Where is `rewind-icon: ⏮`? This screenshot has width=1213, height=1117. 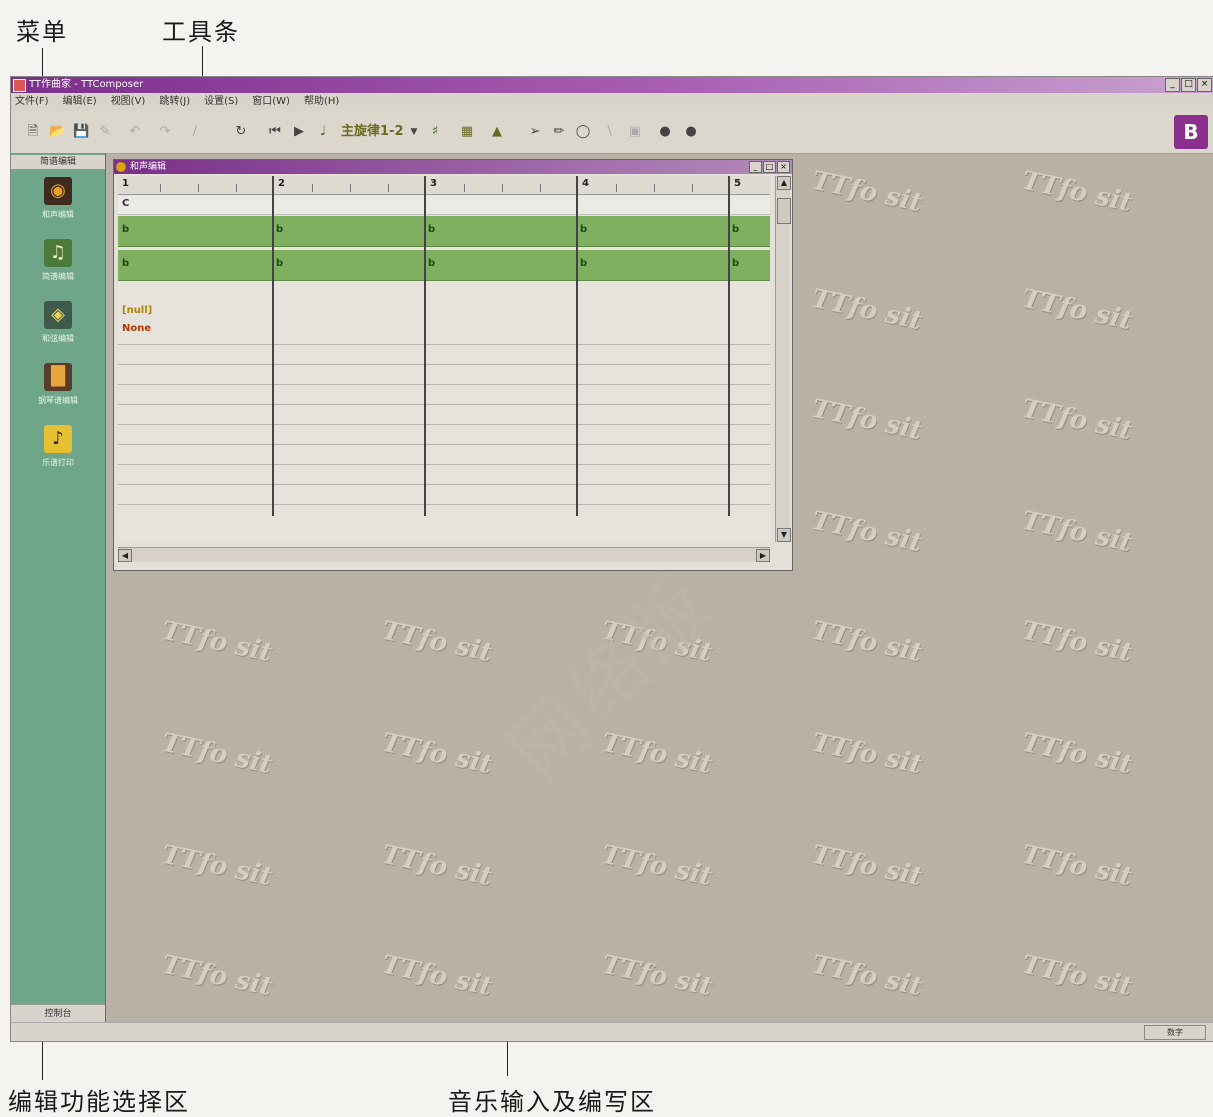 rewind-icon: ⏮ is located at coordinates (275, 132).